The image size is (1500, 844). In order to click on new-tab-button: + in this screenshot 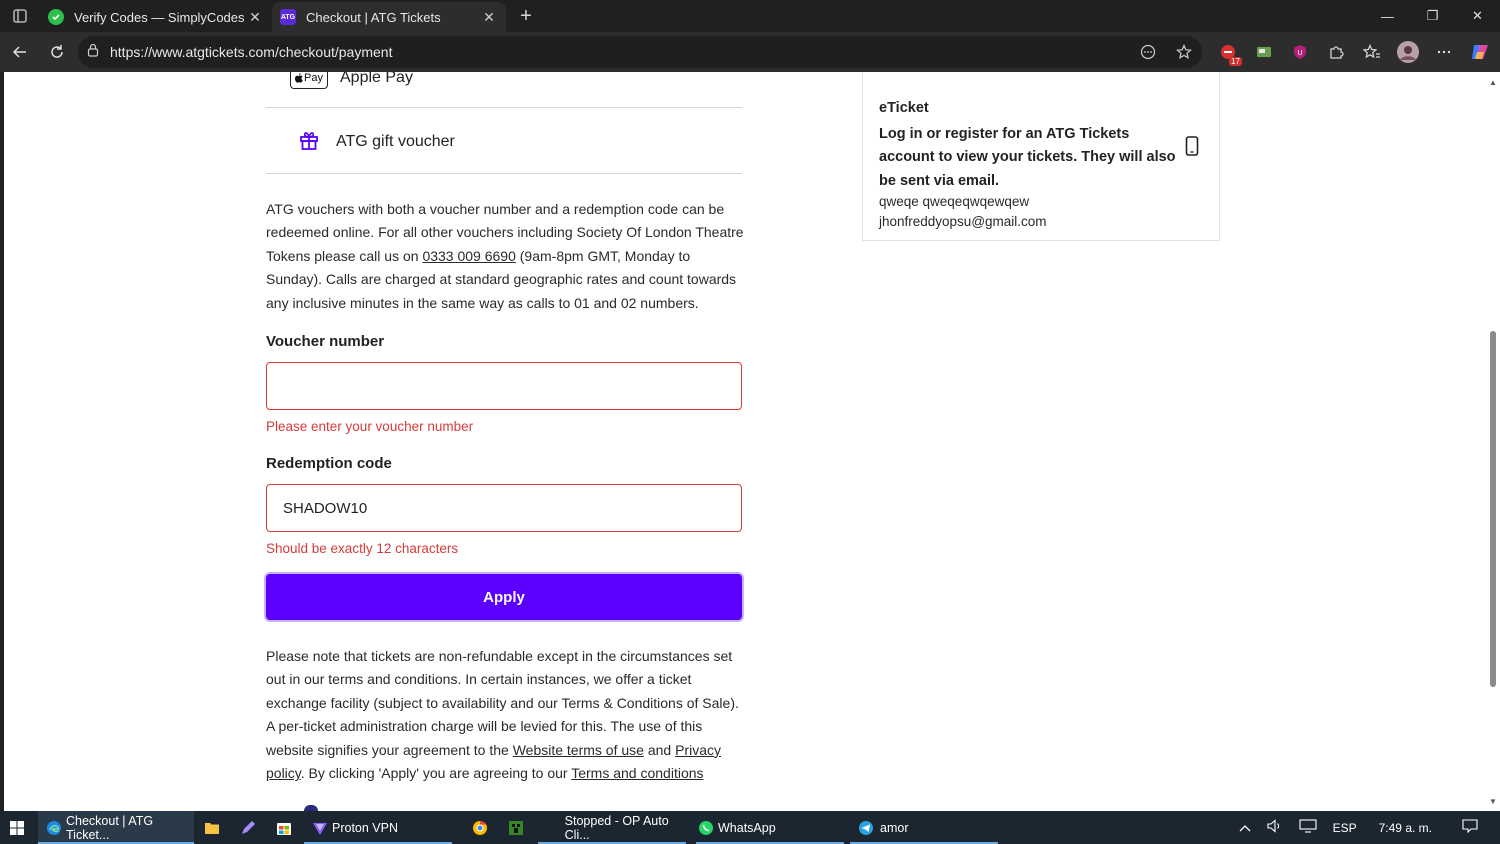, I will do `click(526, 16)`.